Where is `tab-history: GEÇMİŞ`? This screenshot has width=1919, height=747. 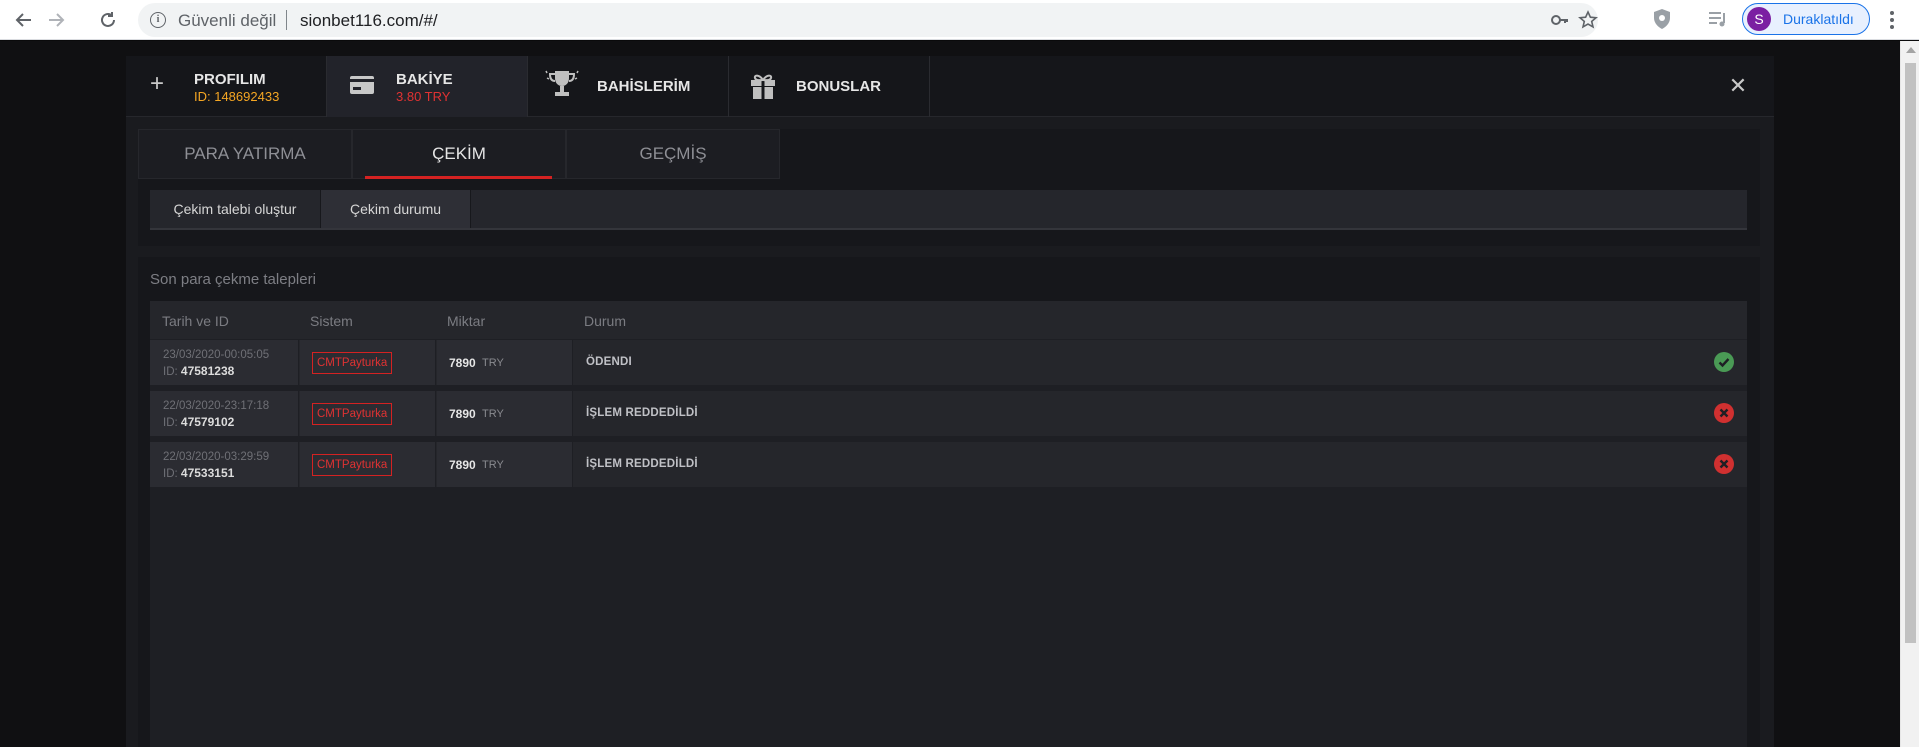
tab-history: GEÇMİŞ is located at coordinates (673, 154).